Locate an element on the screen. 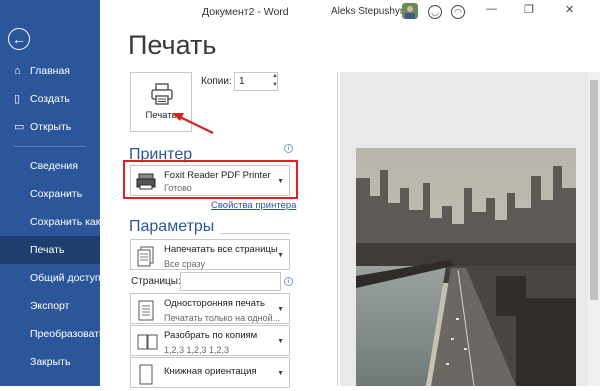 Image resolution: width=600 pixels, height=391 pixels. sidebar-item-home: ⌂ Главная is located at coordinates (50, 71).